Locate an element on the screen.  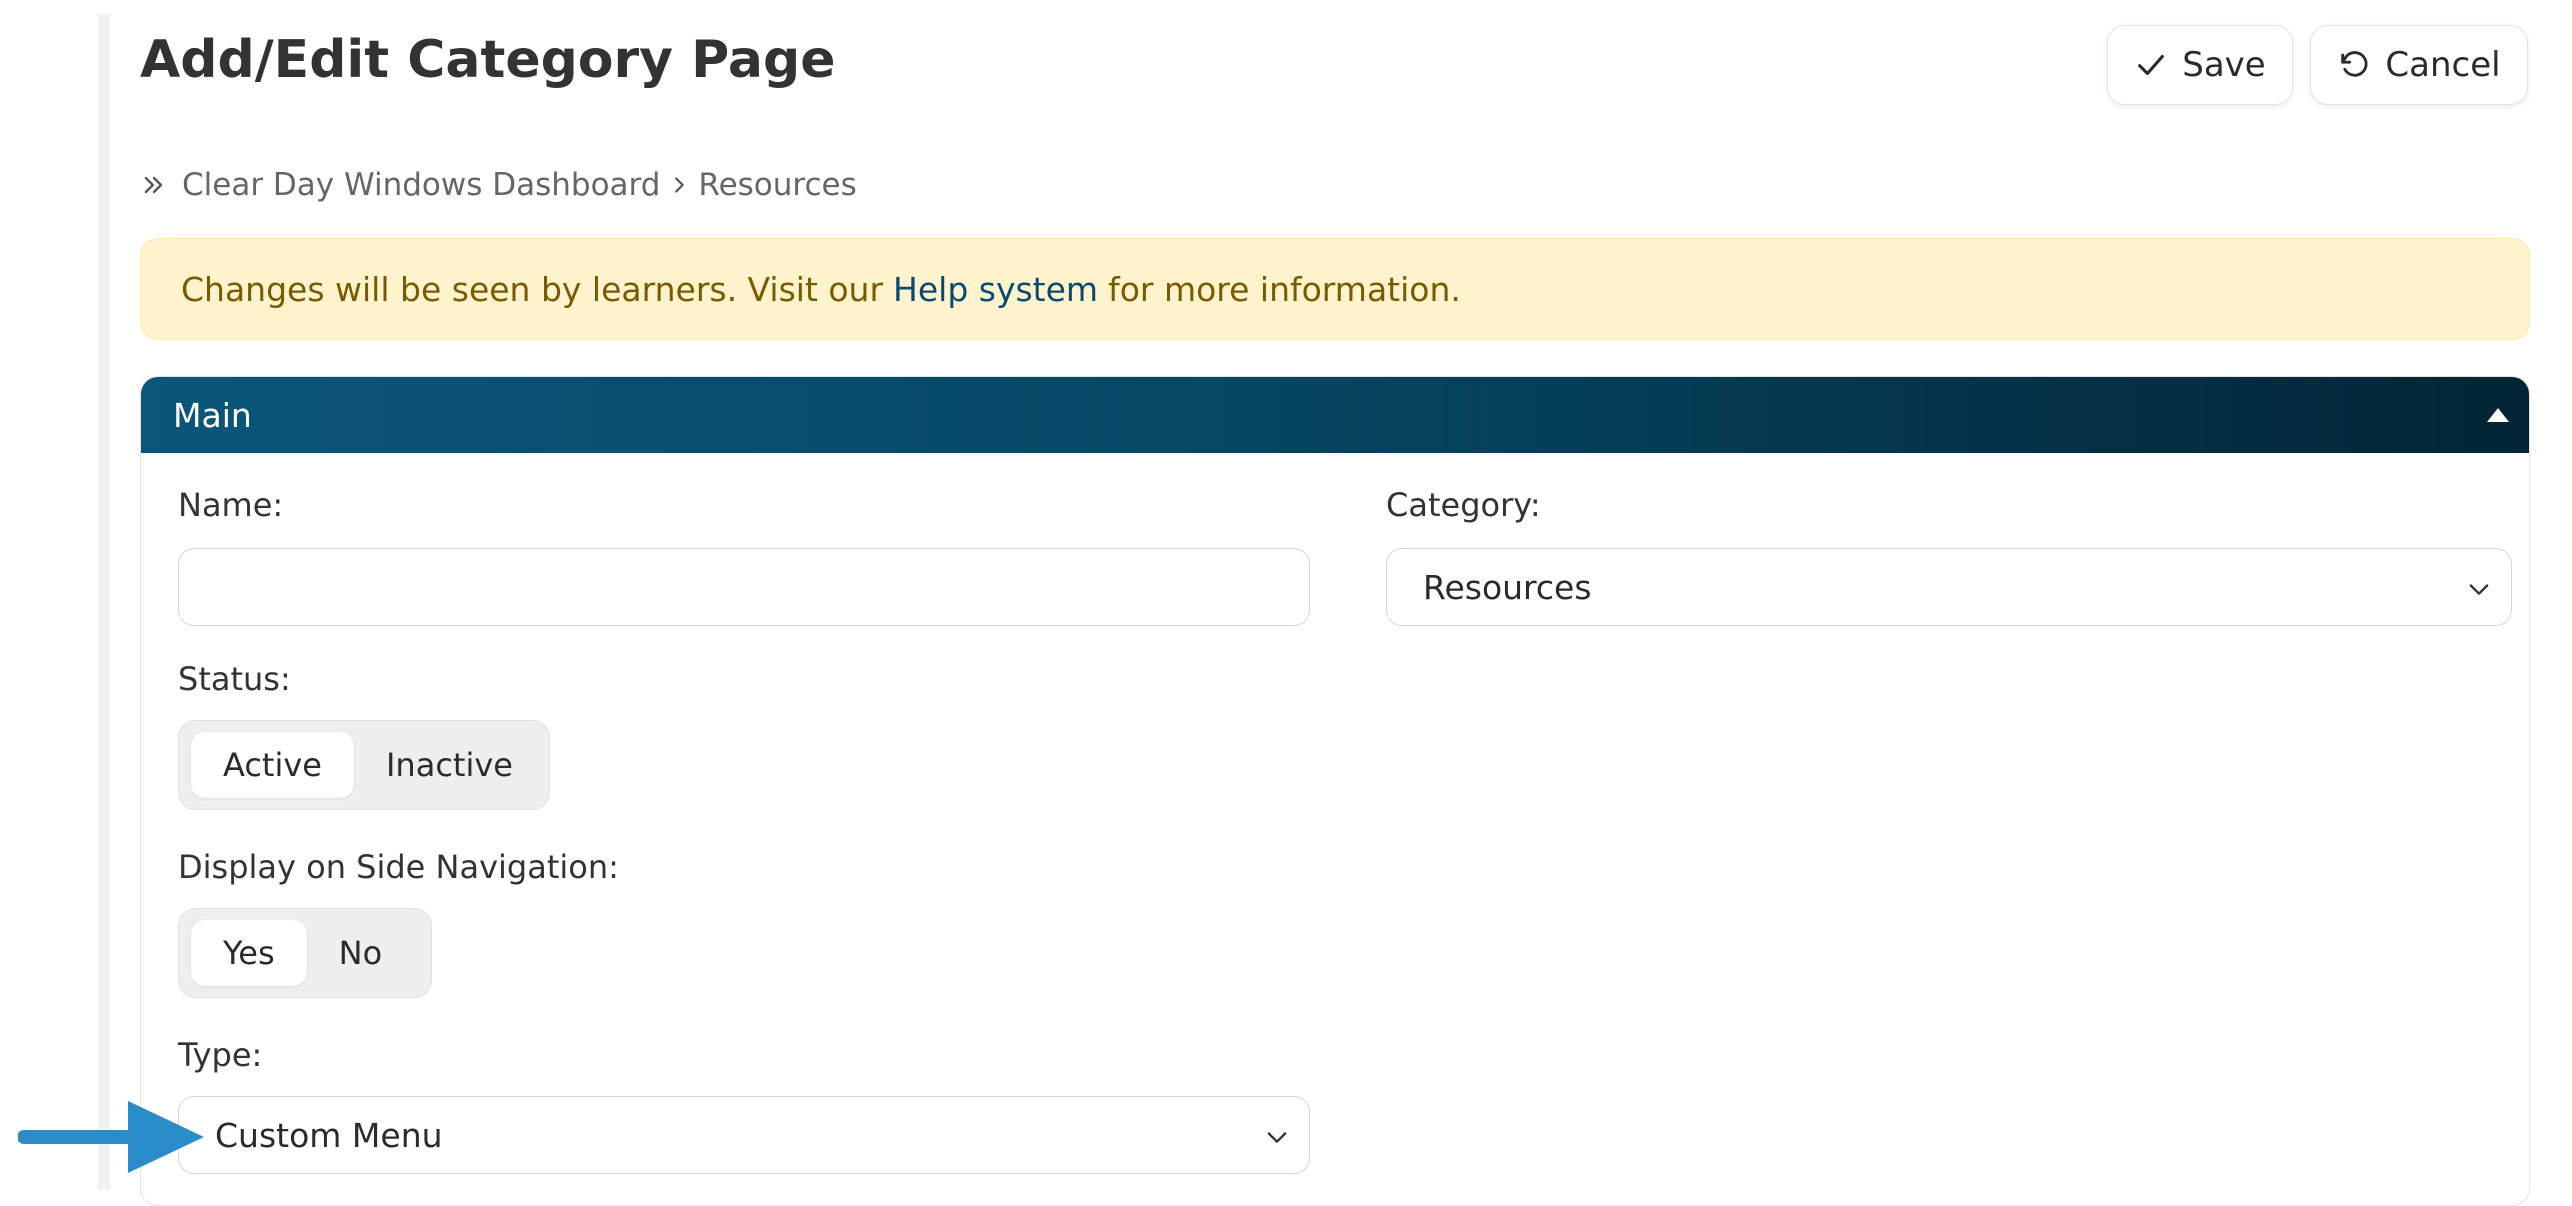
side-navigation-toggle: Yes No is located at coordinates (305, 953).